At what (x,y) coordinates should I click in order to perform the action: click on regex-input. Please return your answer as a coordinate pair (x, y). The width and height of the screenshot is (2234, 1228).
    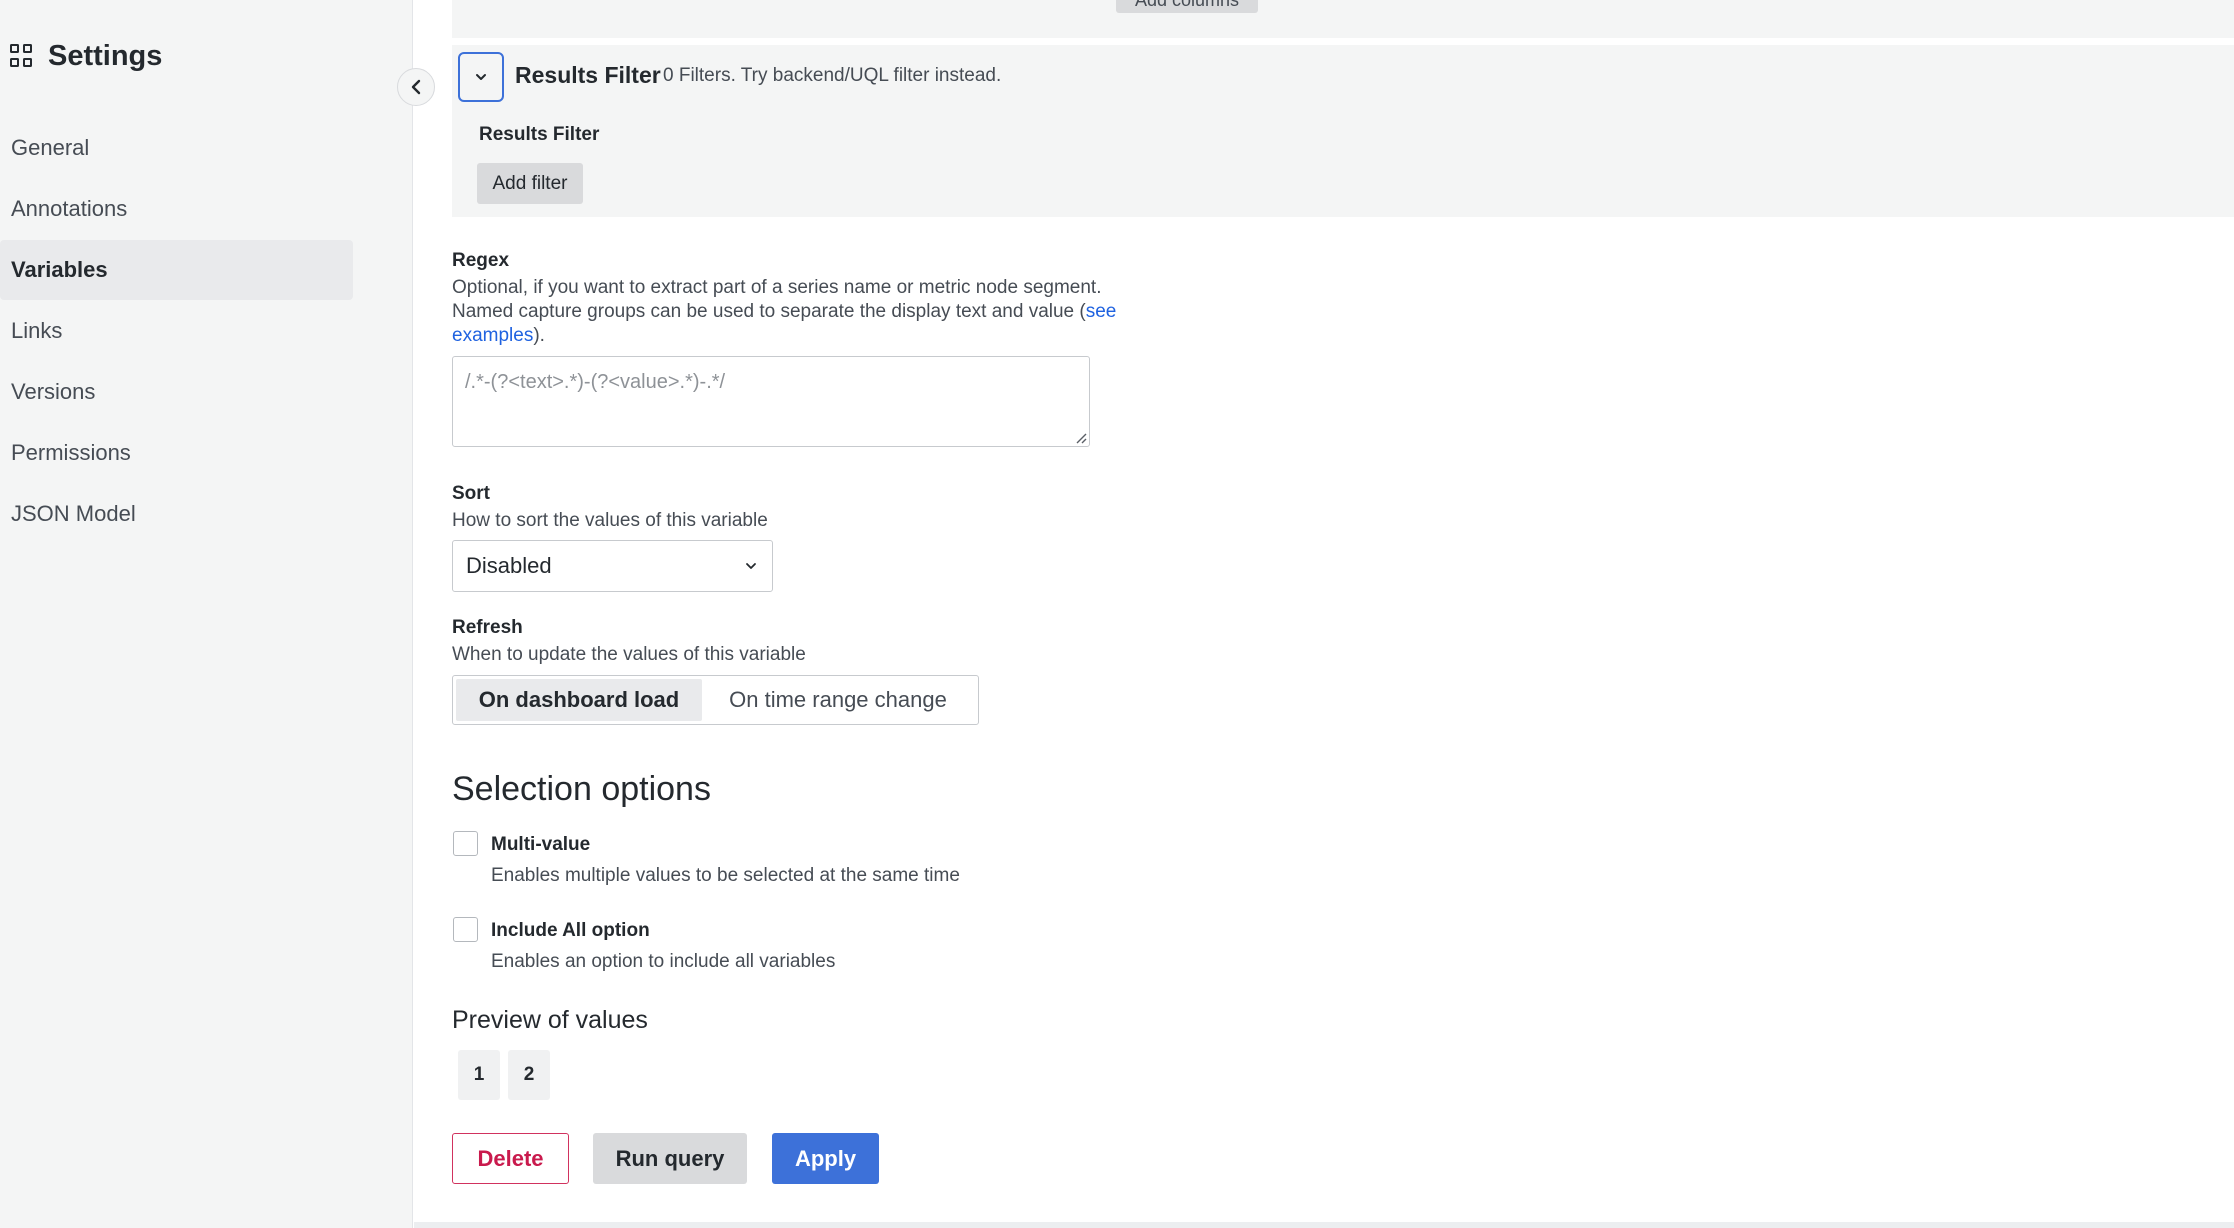
    Looking at the image, I should click on (771, 401).